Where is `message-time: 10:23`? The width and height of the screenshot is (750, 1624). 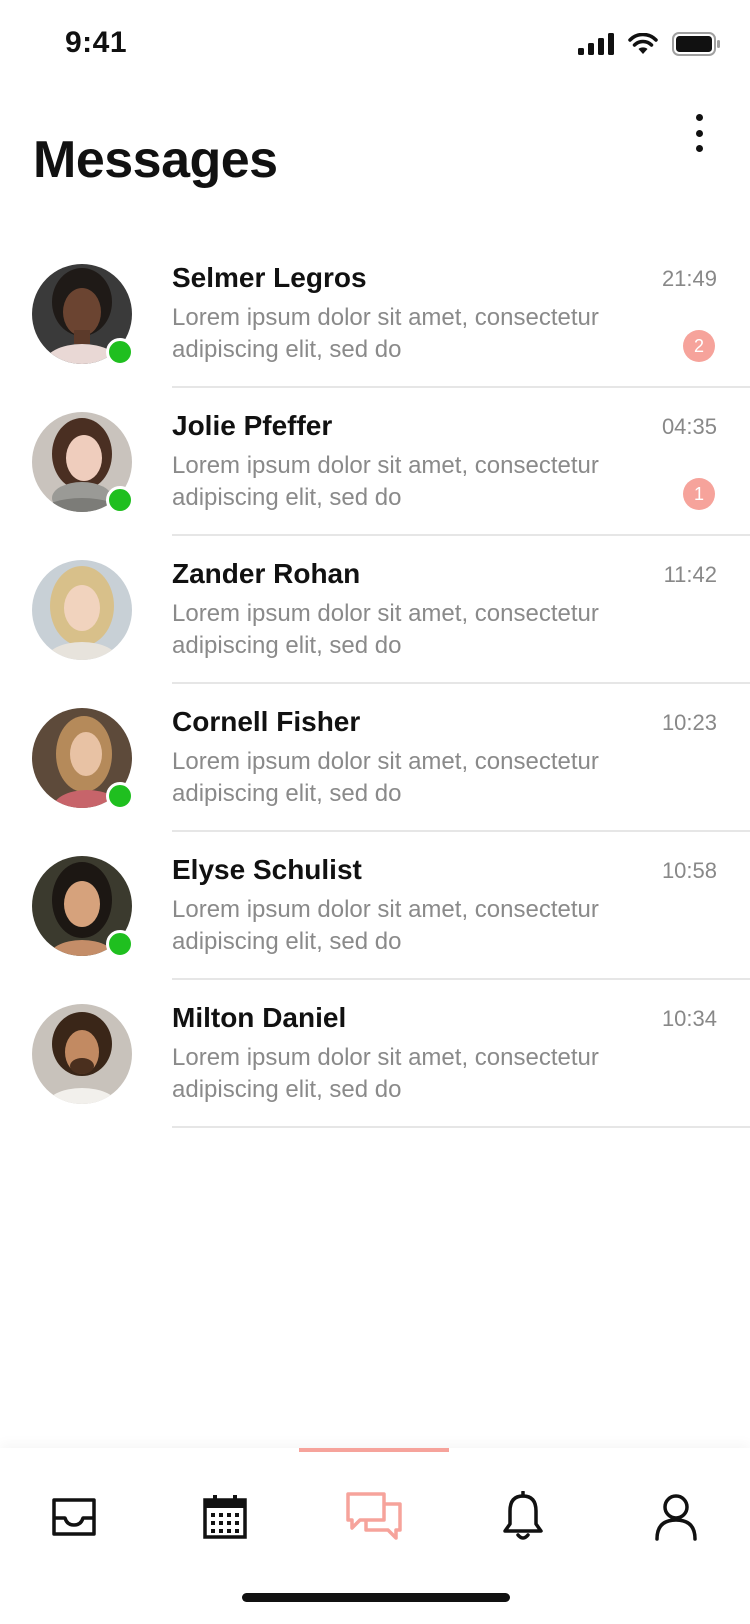
message-time: 10:23 is located at coordinates (689, 722).